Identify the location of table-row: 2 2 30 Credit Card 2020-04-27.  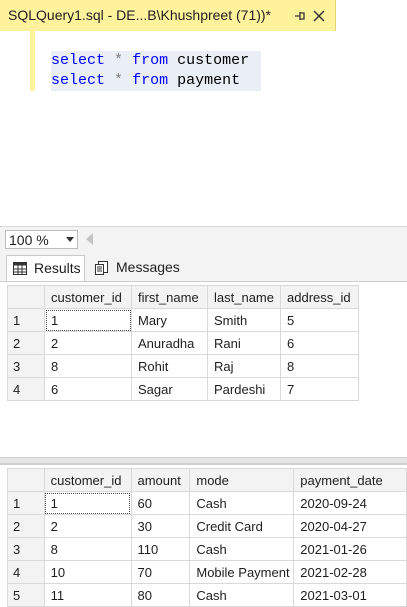
(207, 526).